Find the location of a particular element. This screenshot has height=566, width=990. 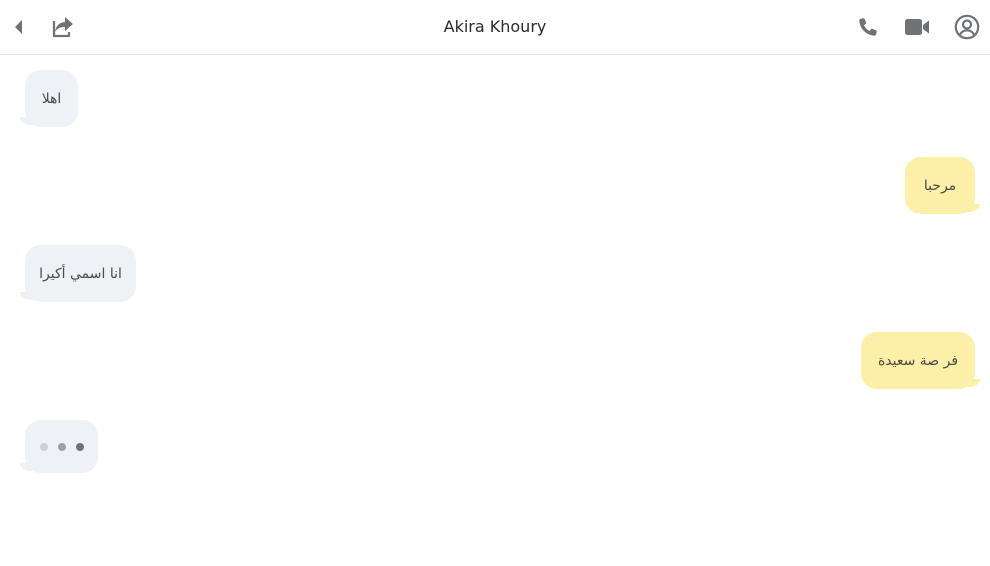

back-button is located at coordinates (19, 27).